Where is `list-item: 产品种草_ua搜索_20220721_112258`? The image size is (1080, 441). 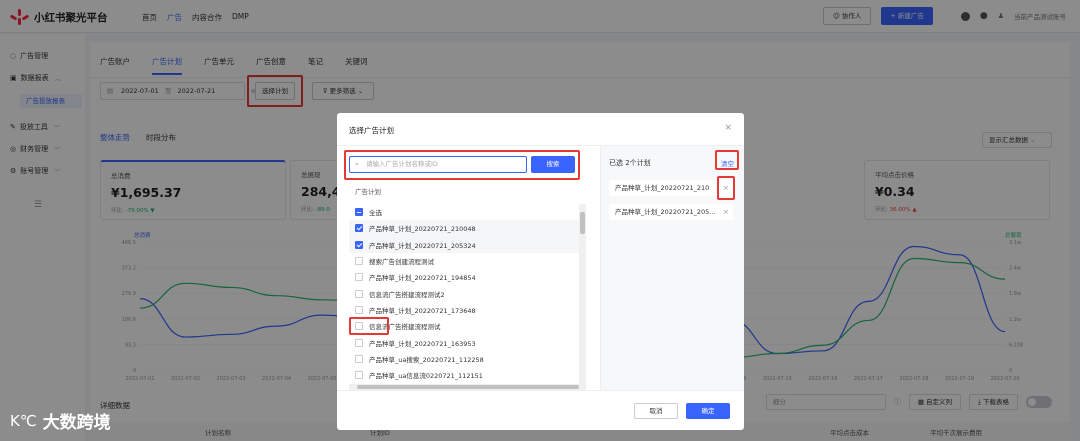
list-item: 产品种草_ua搜索_20220721_112258 is located at coordinates (464, 359).